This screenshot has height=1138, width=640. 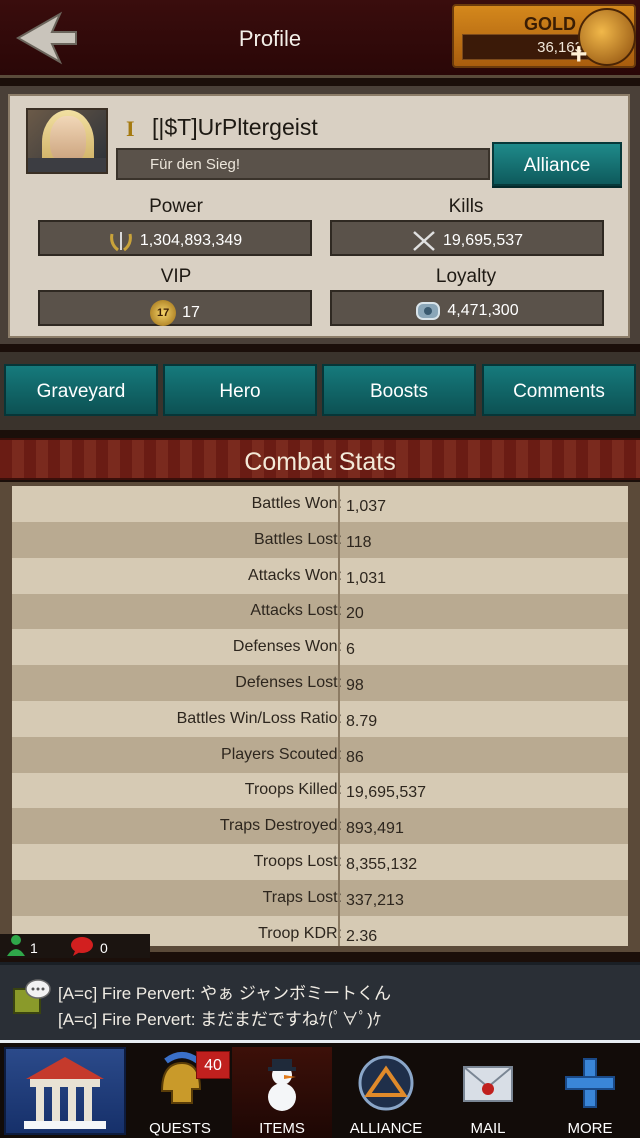 I want to click on nav-alliance: ALLIANCE, so click(x=386, y=1092).